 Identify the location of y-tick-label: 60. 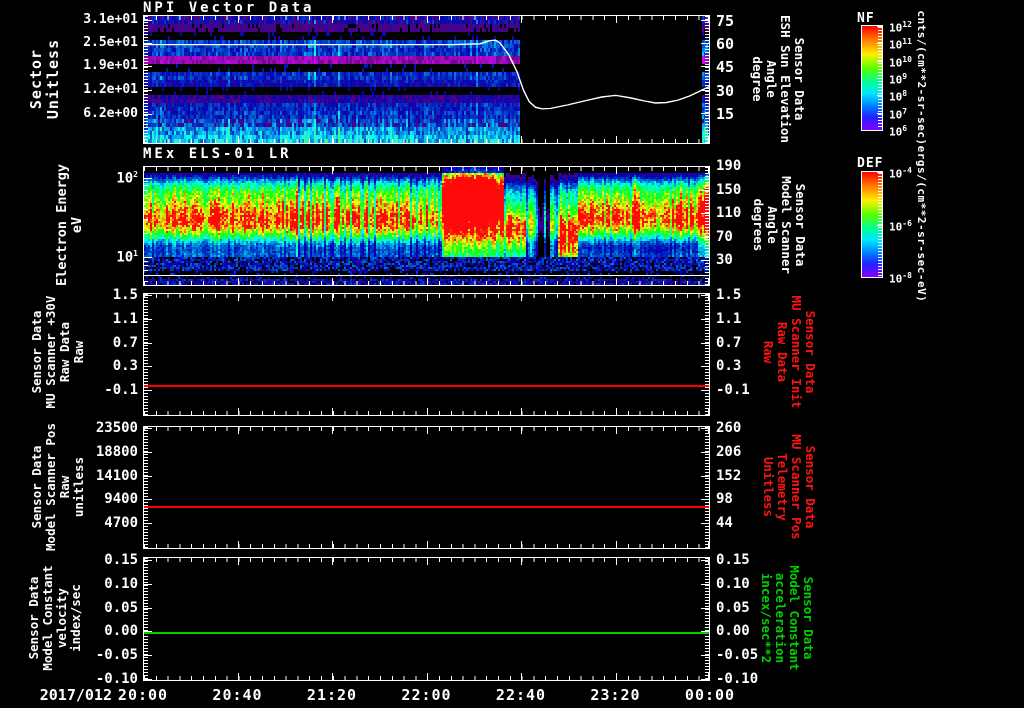
(725, 44).